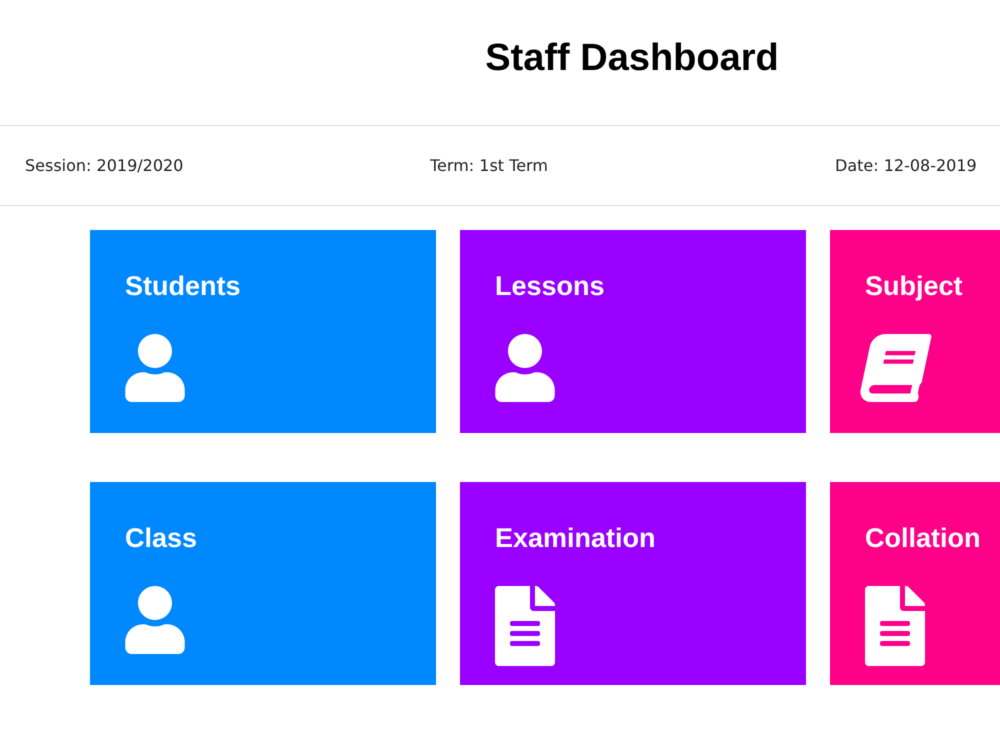 This screenshot has height=750, width=1000. Describe the element at coordinates (632, 58) in the screenshot. I see `page-title: Staff Dashboard` at that location.